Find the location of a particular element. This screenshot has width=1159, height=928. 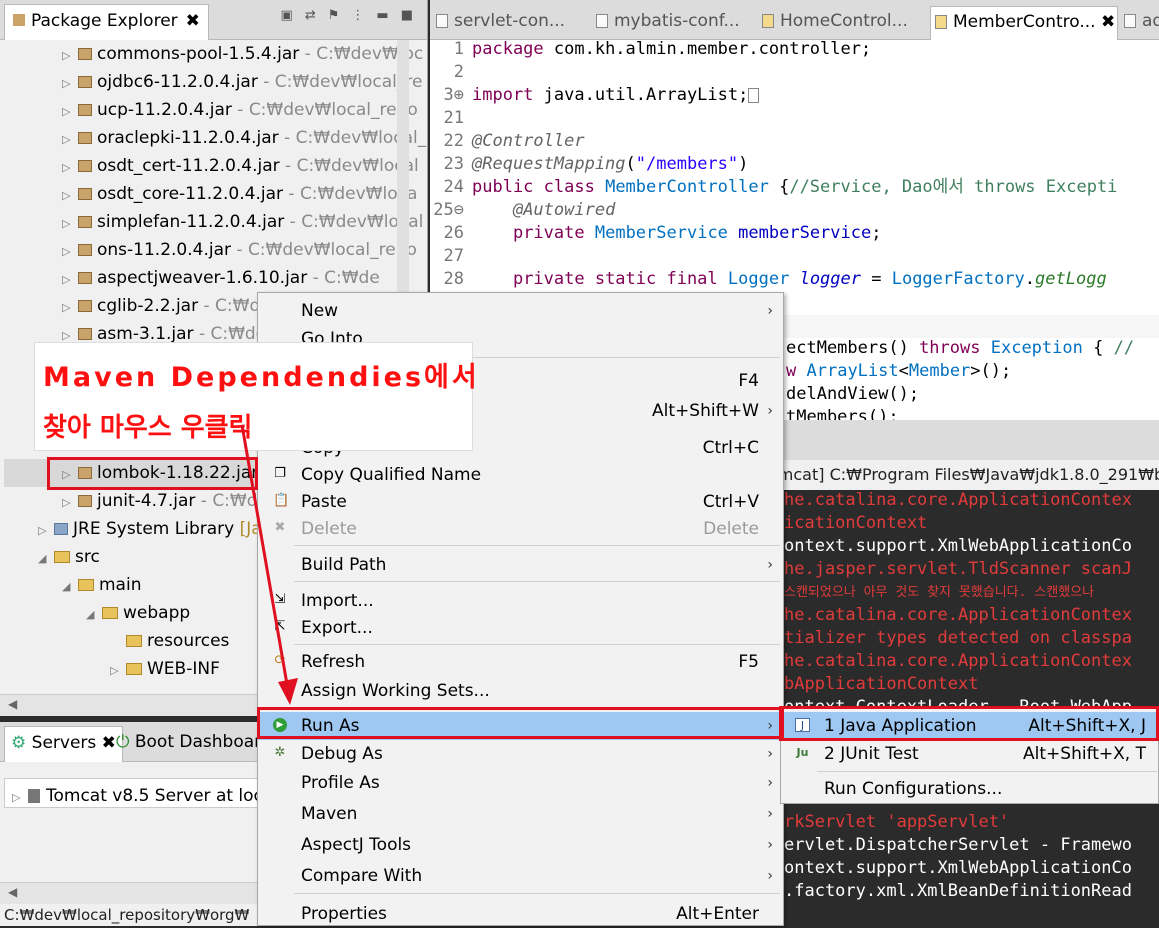

tree-item: ▷ aspectjweaver-1.6.10.jar - C:₩de is located at coordinates (221, 278).